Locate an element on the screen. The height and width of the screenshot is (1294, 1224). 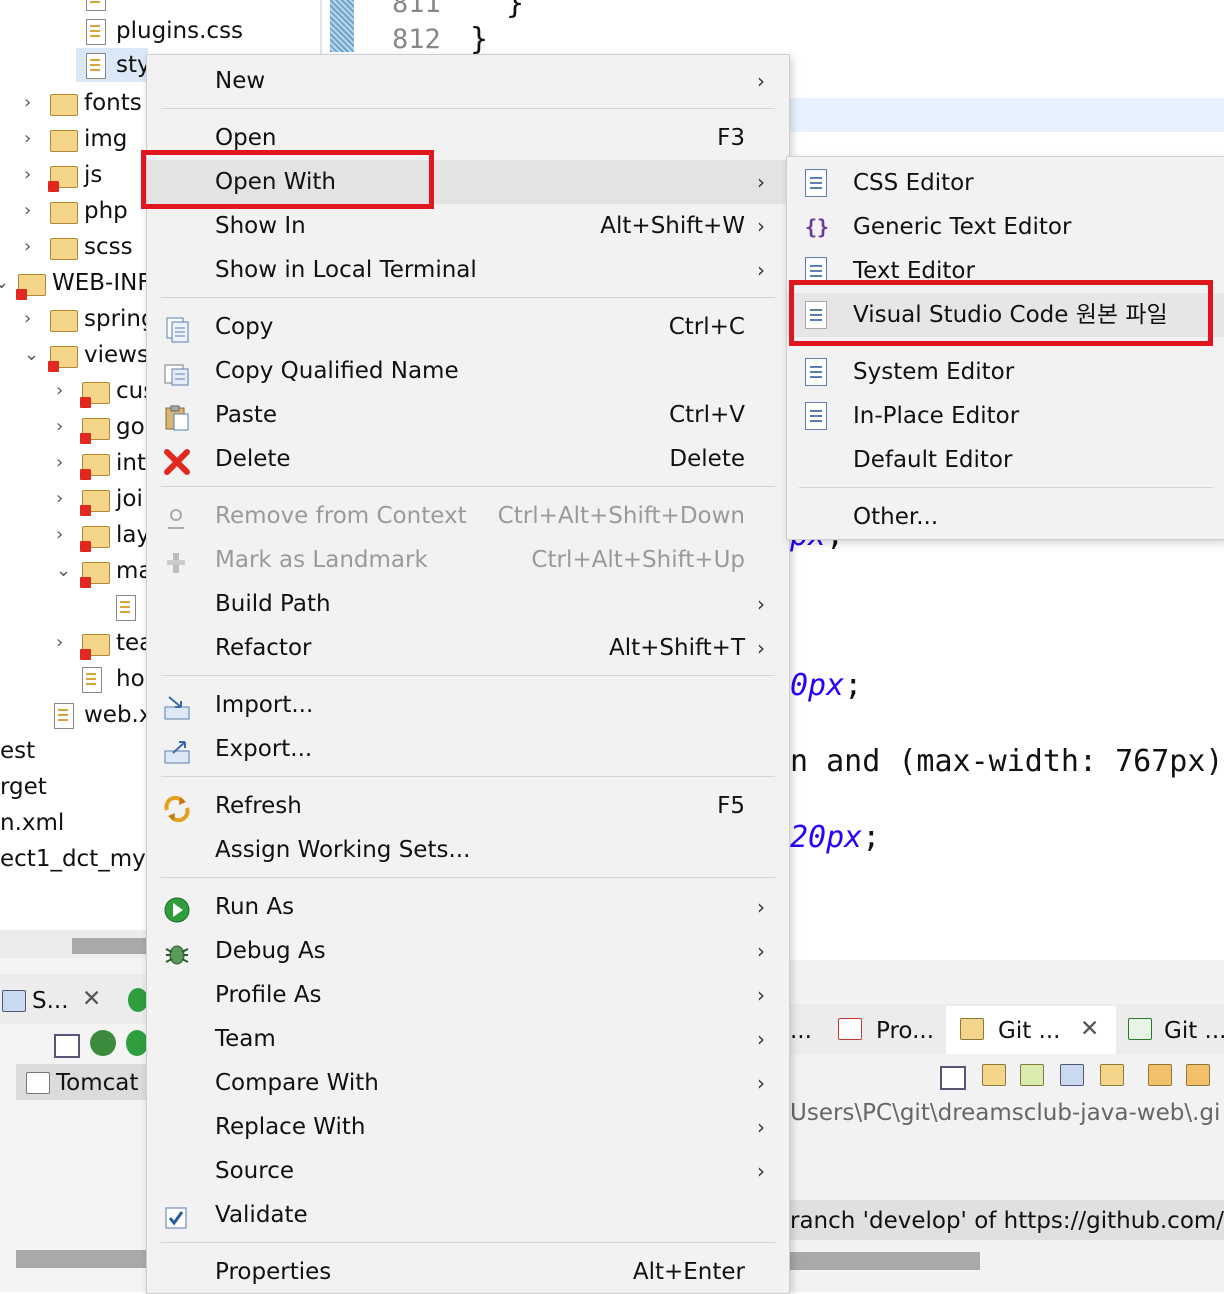
menu-item-copy-qualified-name: Copy Qualified Name is located at coordinates (468, 371).